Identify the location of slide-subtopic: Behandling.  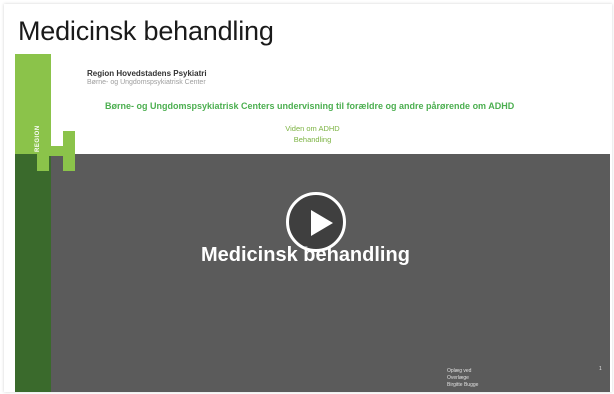
(312, 139).